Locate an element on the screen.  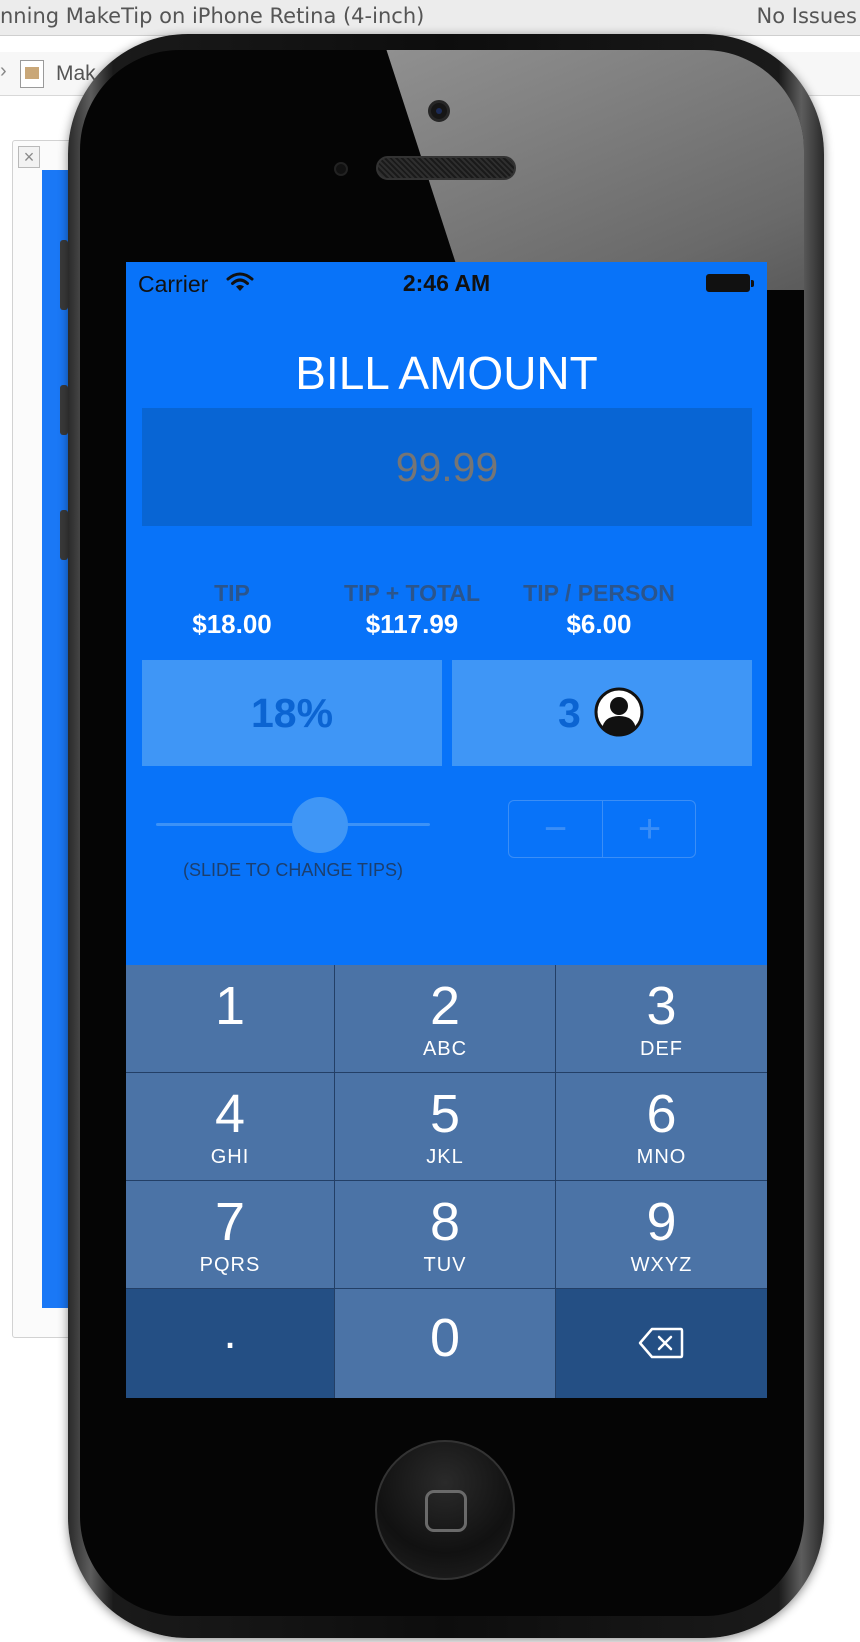
tip-stat: TIP $18.00 is located at coordinates (232, 610).